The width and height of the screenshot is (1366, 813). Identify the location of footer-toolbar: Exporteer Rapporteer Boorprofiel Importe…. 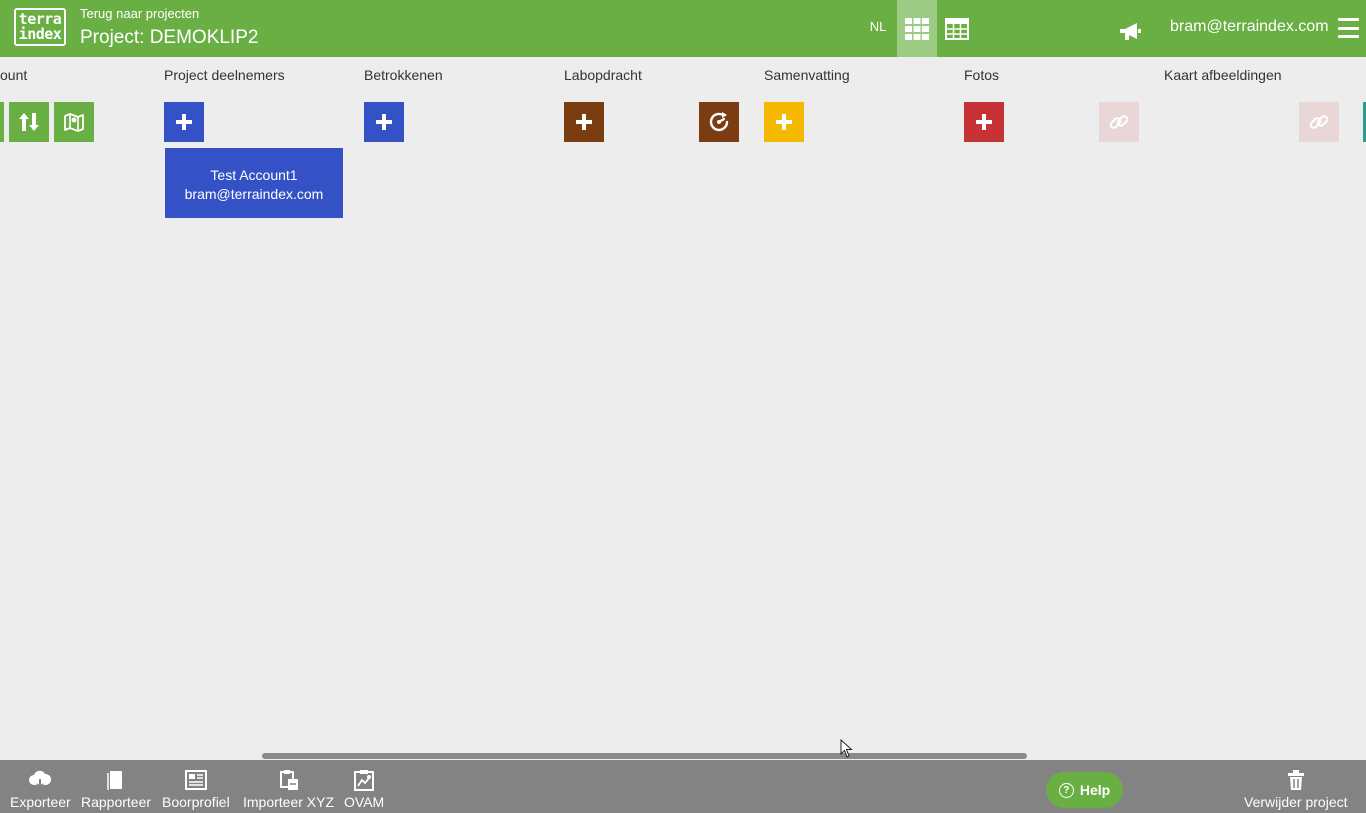
(683, 786).